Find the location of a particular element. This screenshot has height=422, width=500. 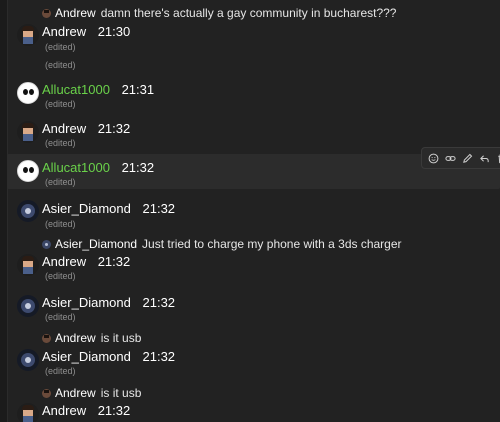

reply-icon is located at coordinates (484, 158).